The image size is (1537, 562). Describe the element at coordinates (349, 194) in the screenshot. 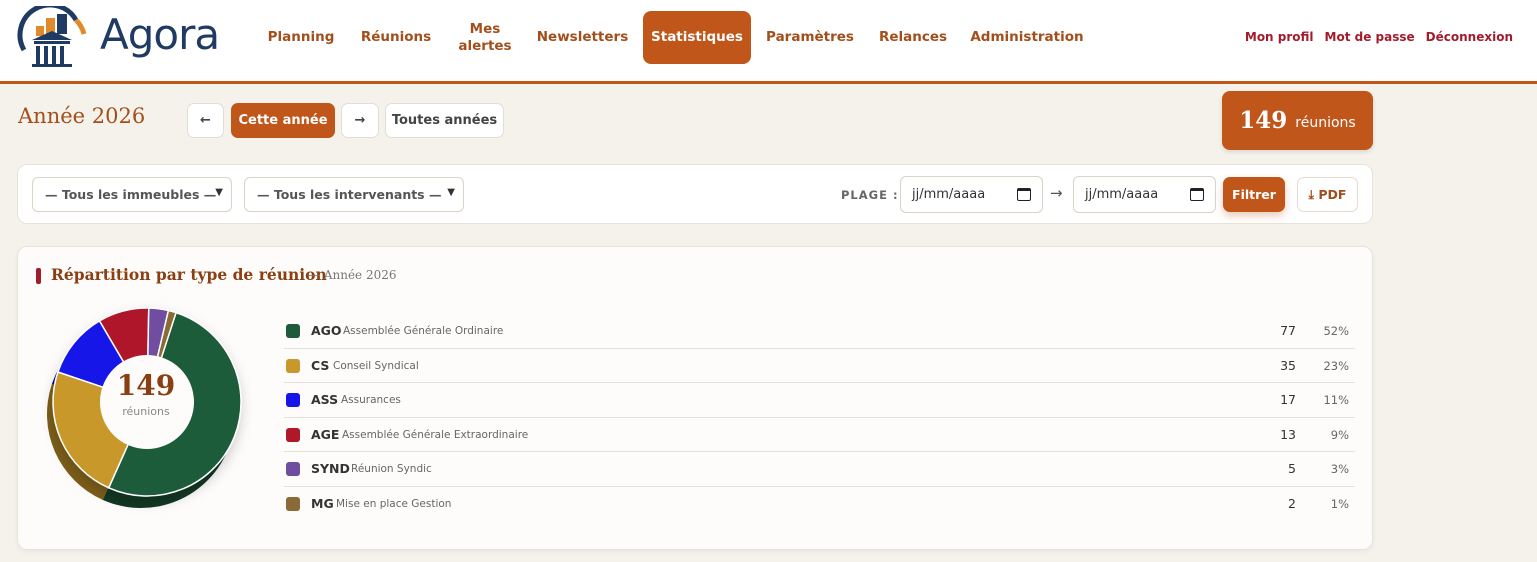

I see `speaker-select-value: — Tous les intervenants —` at that location.